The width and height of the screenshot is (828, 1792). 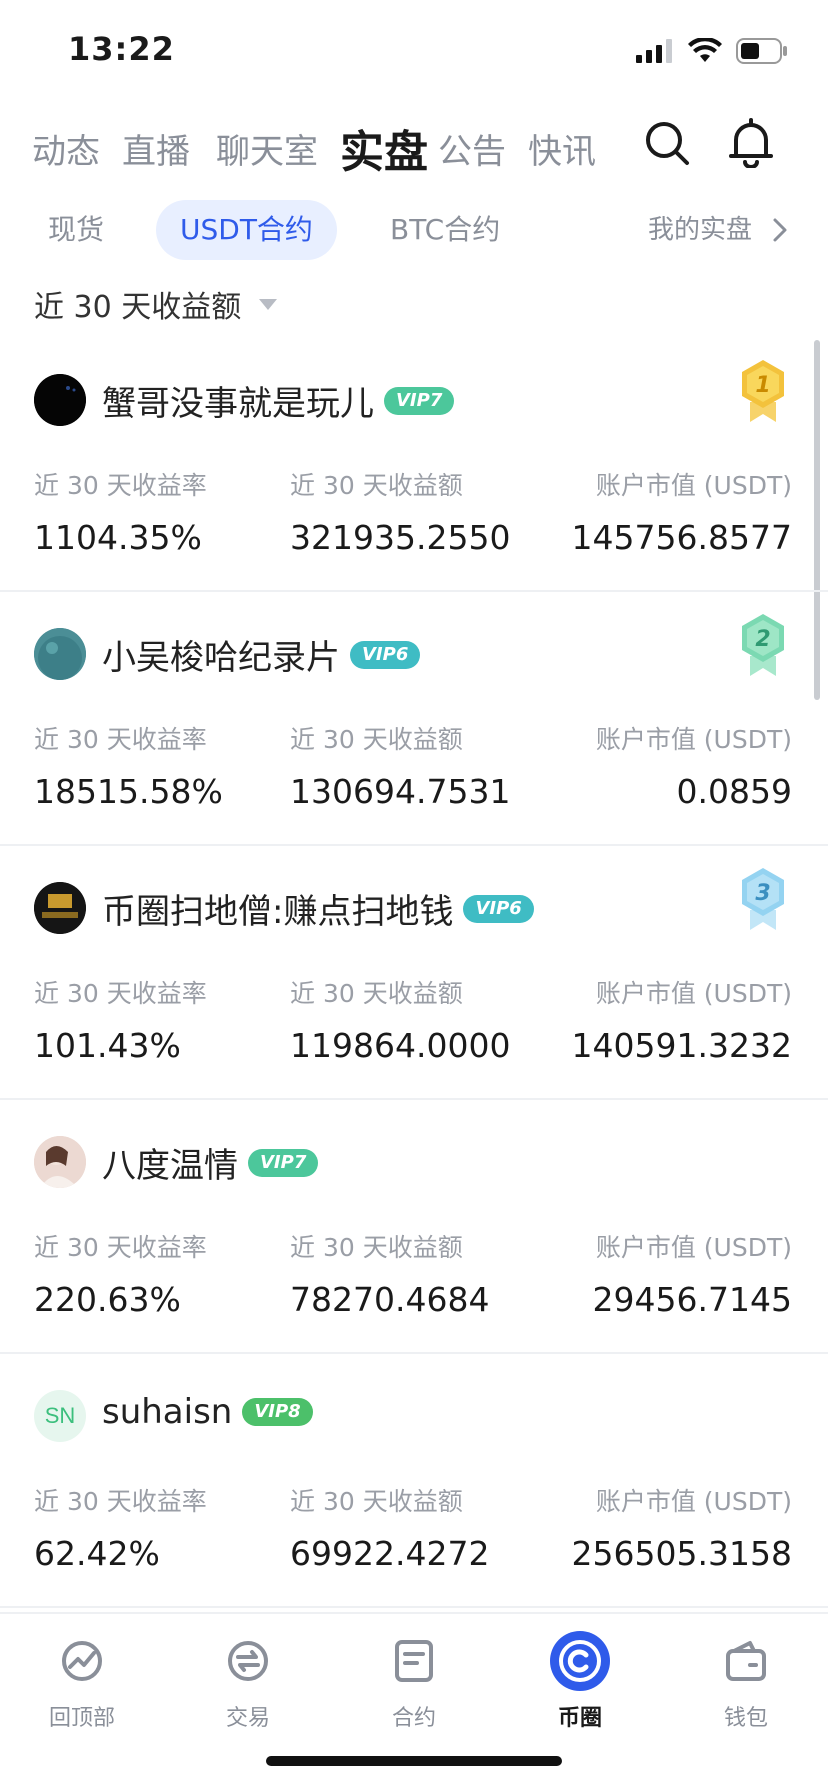 I want to click on tab-real-trading: 实盘, so click(x=384, y=148).